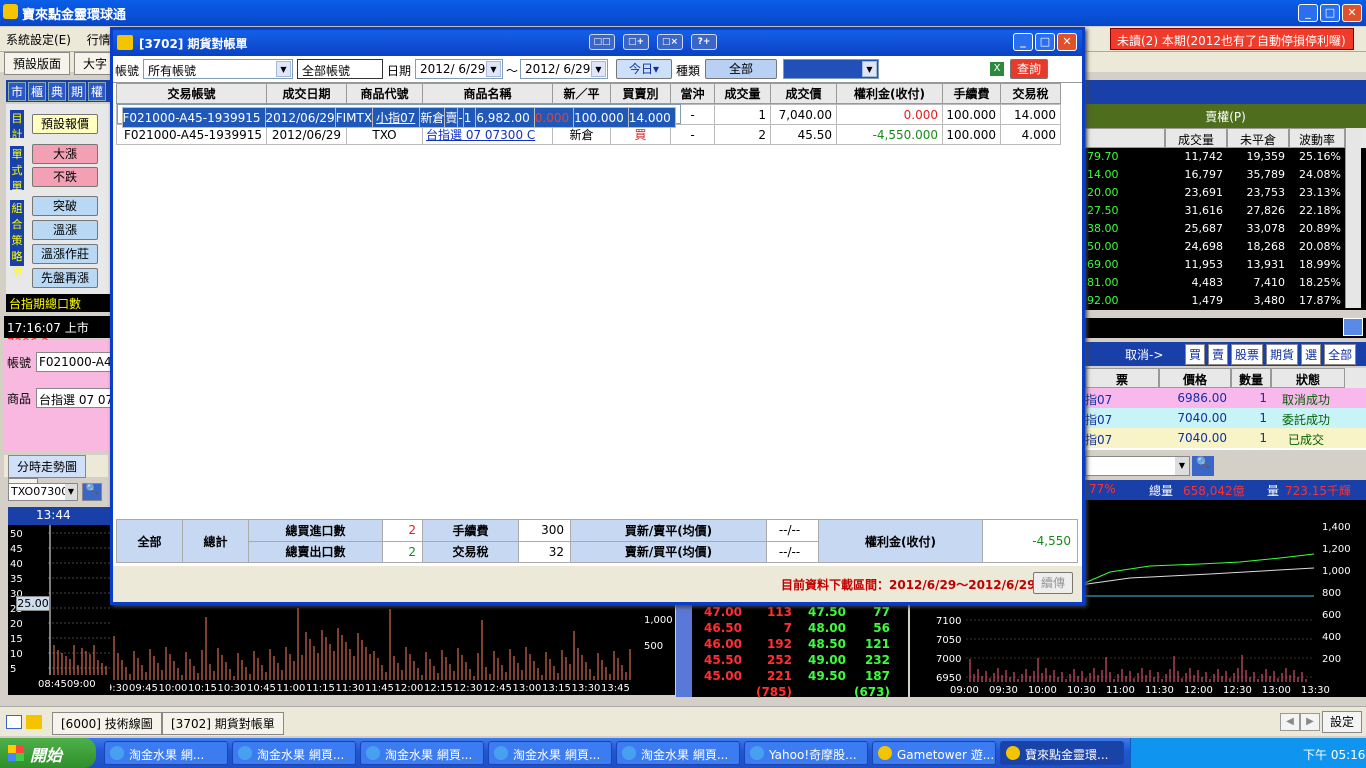 The height and width of the screenshot is (768, 1366). What do you see at coordinates (37, 63) in the screenshot?
I see `tab-preset-layout: 預設版面` at bounding box center [37, 63].